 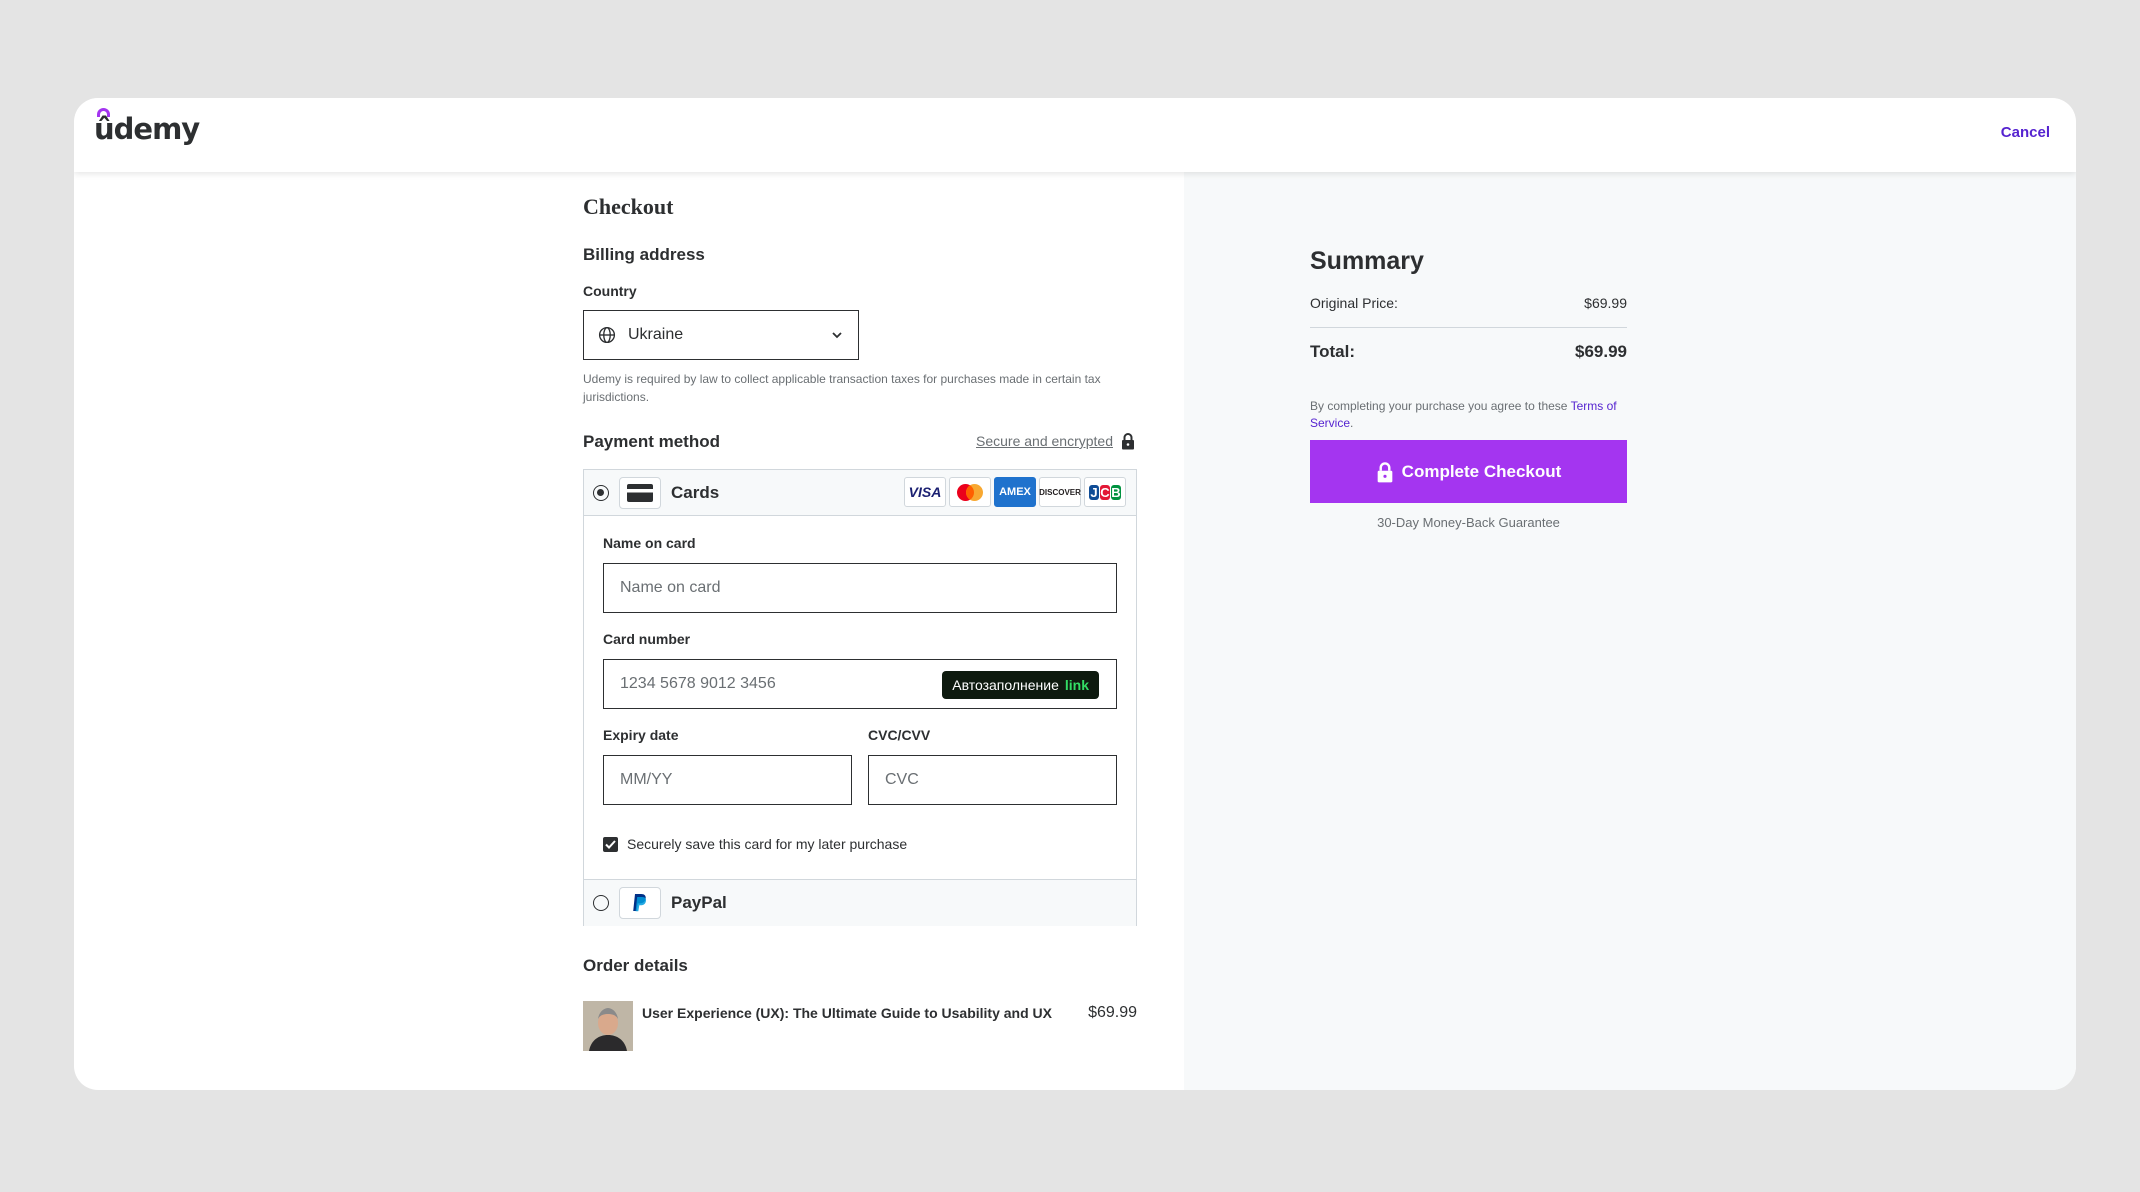 What do you see at coordinates (656, 334) in the screenshot?
I see `country-value: Ukraine` at bounding box center [656, 334].